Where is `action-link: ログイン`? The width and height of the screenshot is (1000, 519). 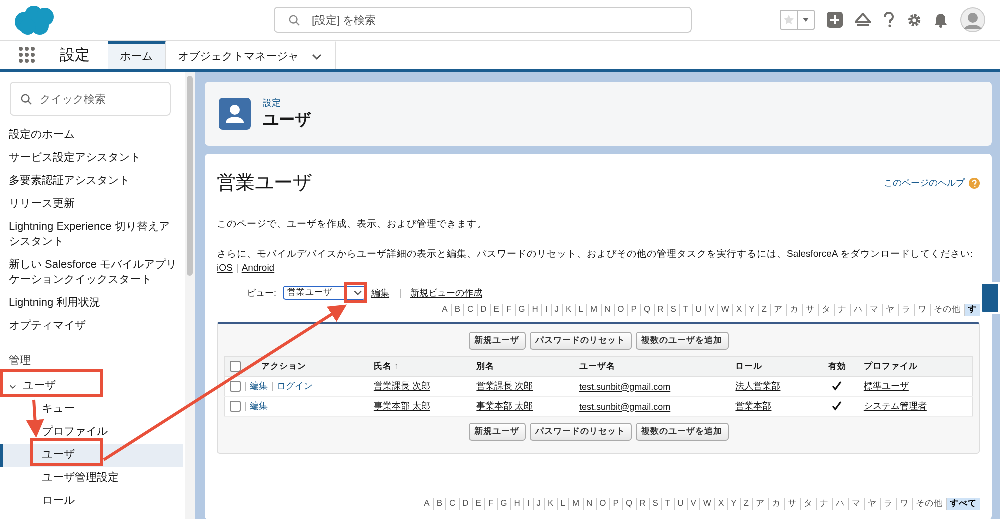 action-link: ログイン is located at coordinates (295, 386).